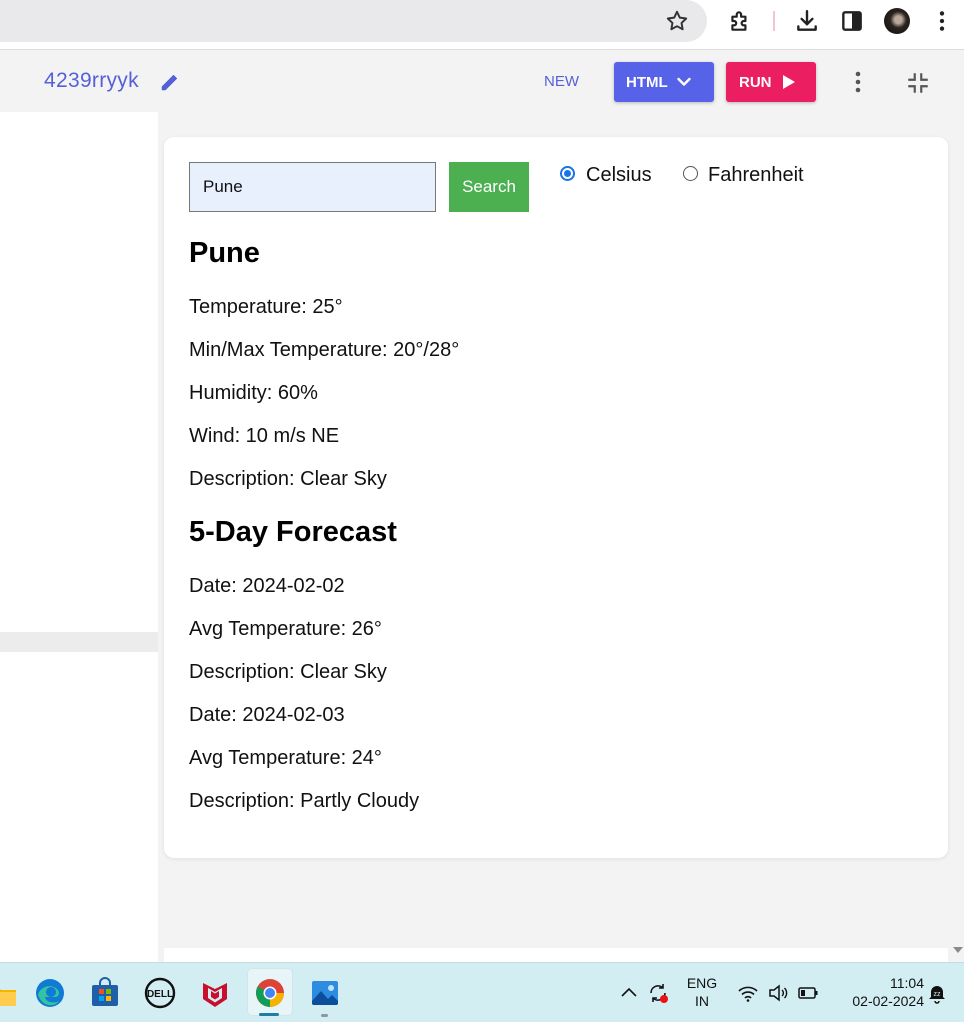 The image size is (964, 1022). I want to click on clock: 11:04 02-02-2024, so click(878, 992).